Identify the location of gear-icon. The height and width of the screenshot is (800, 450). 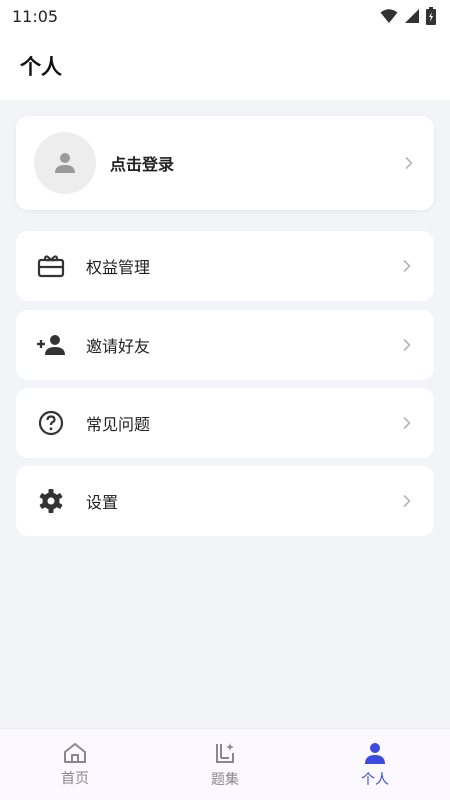
(51, 501).